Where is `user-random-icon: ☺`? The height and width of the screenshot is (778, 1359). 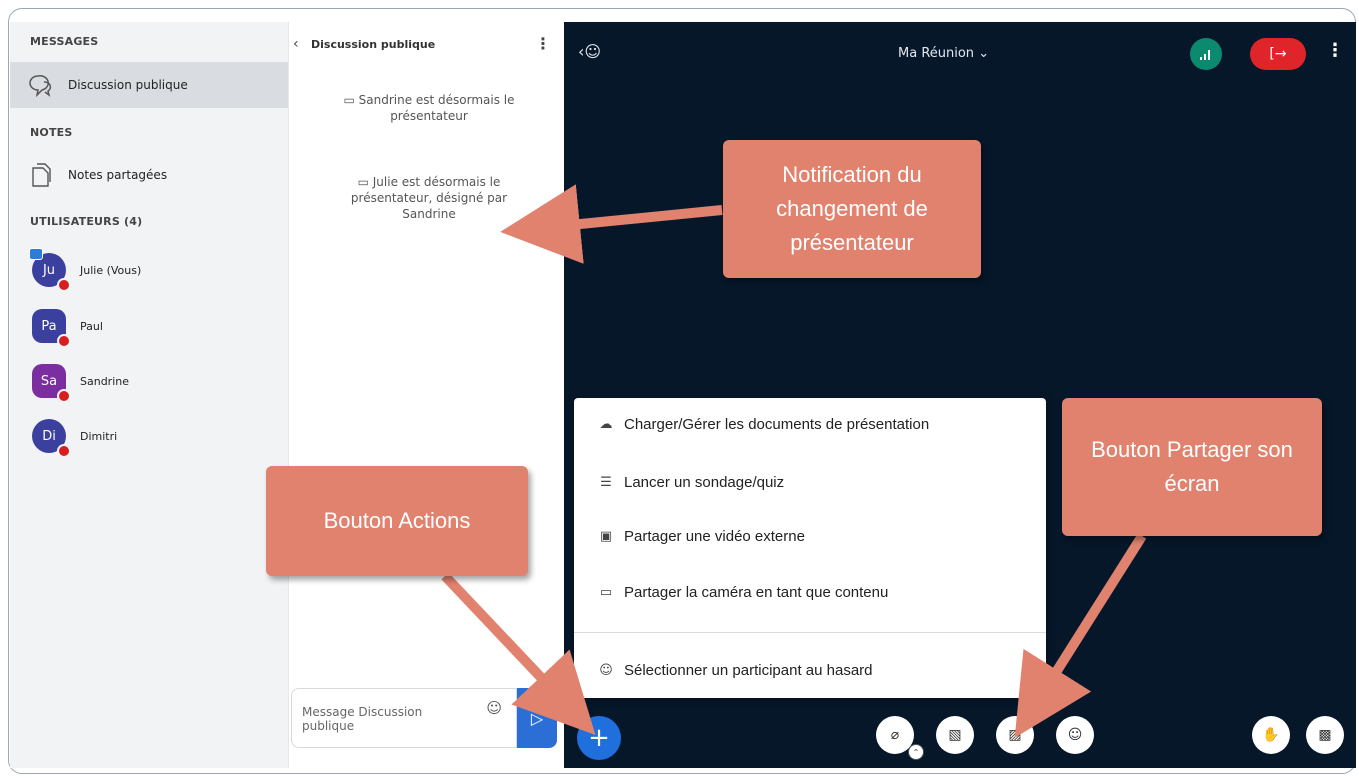 user-random-icon: ☺ is located at coordinates (606, 670).